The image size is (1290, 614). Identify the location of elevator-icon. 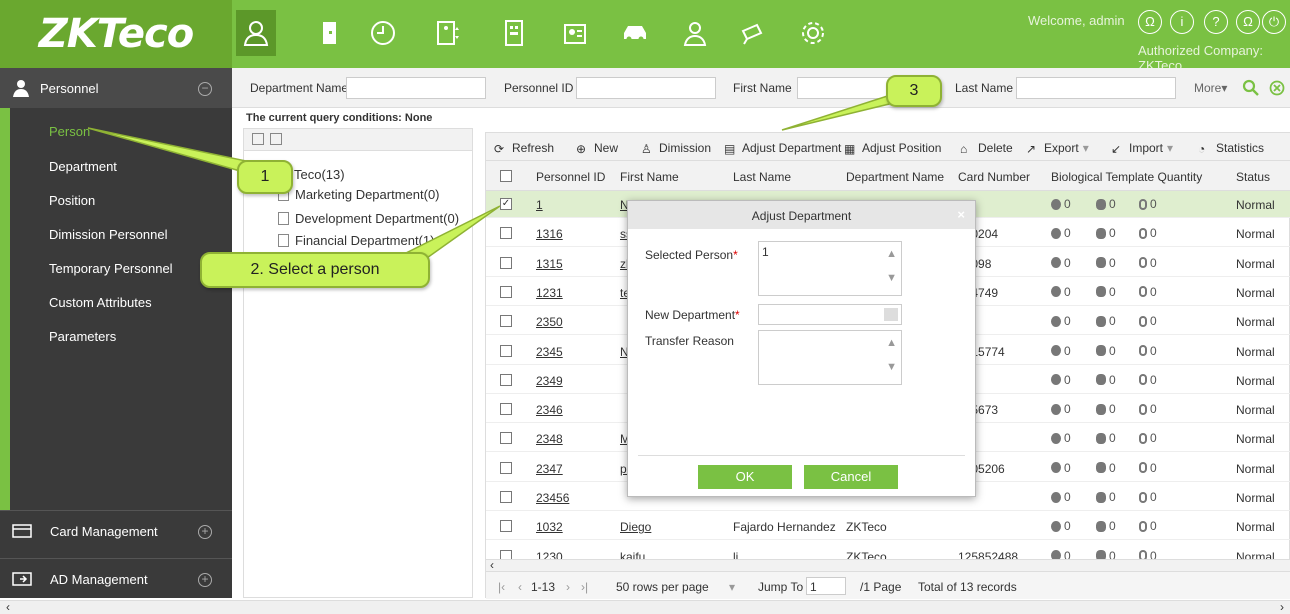
(448, 33).